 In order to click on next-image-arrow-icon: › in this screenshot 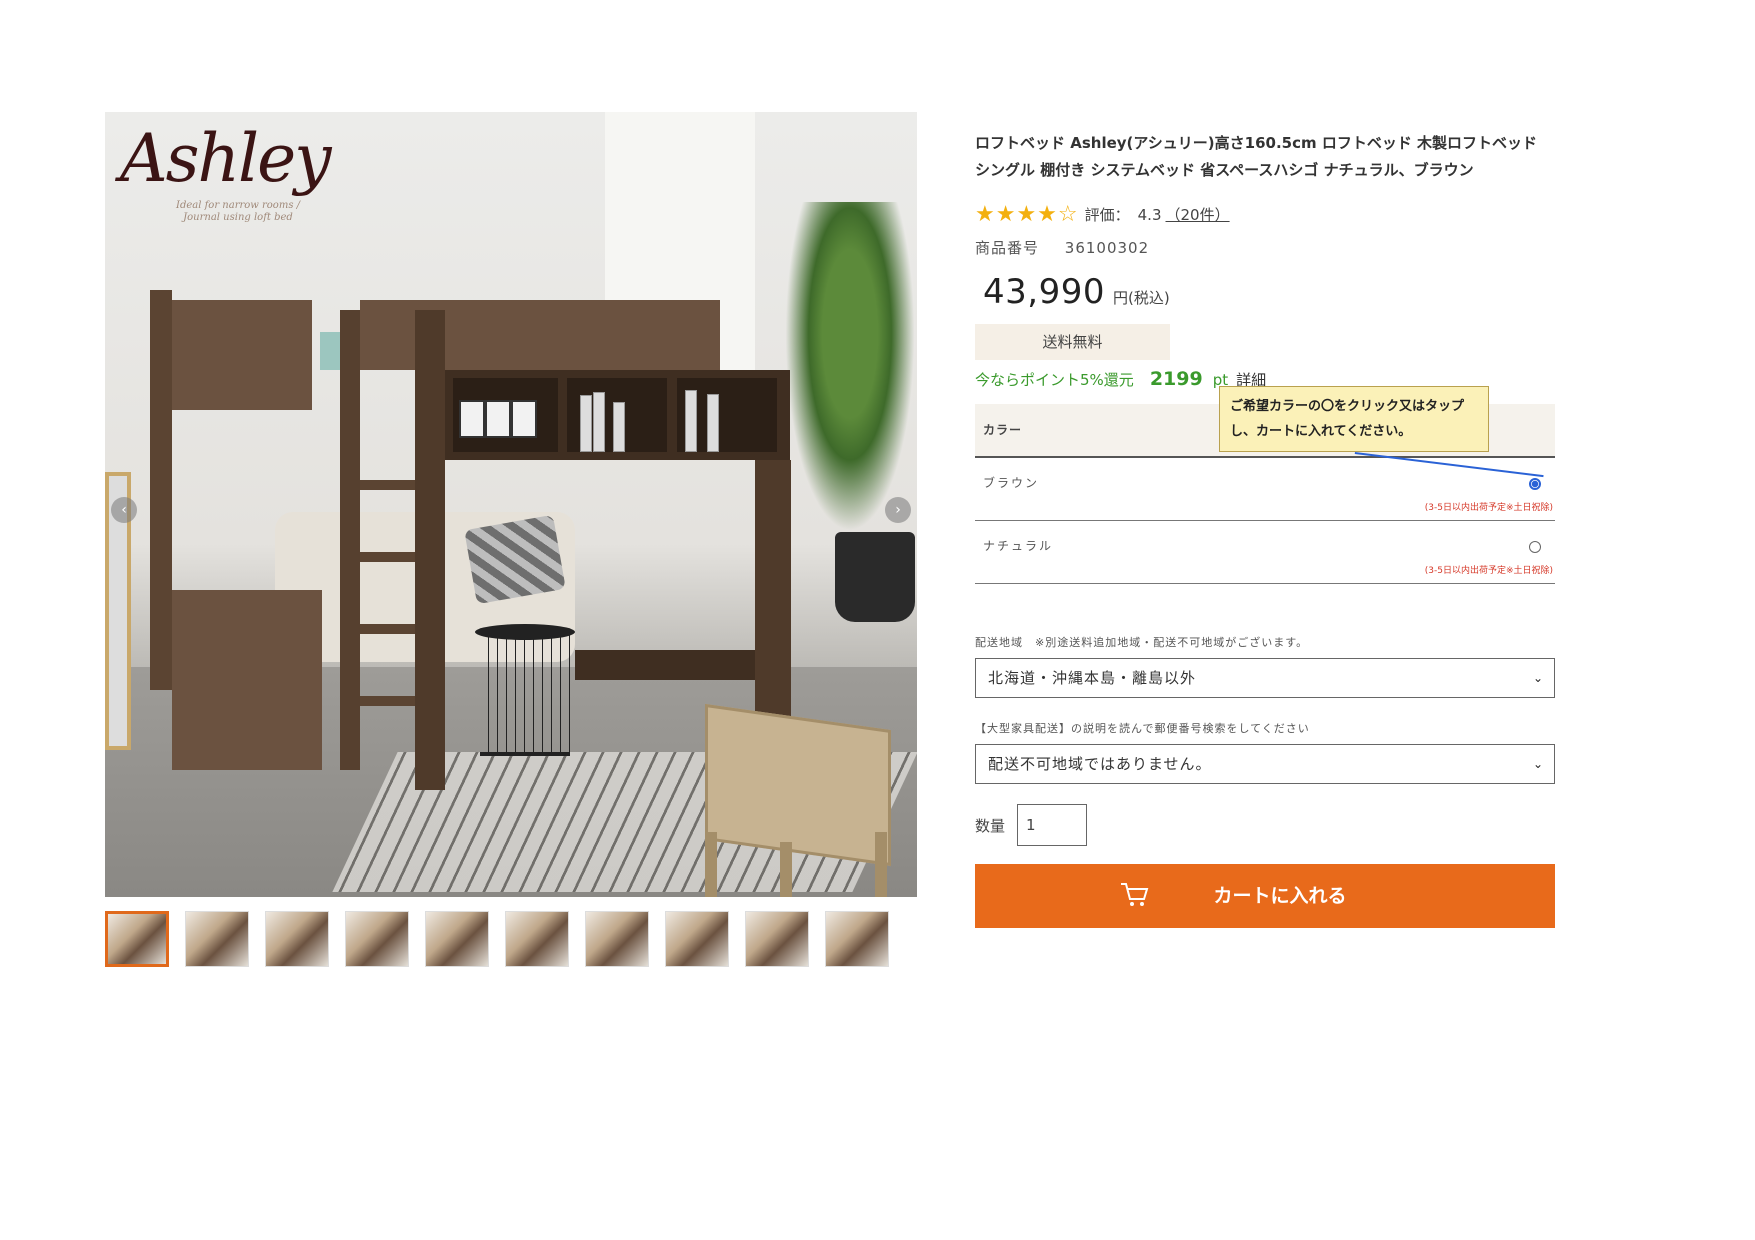, I will do `click(898, 510)`.